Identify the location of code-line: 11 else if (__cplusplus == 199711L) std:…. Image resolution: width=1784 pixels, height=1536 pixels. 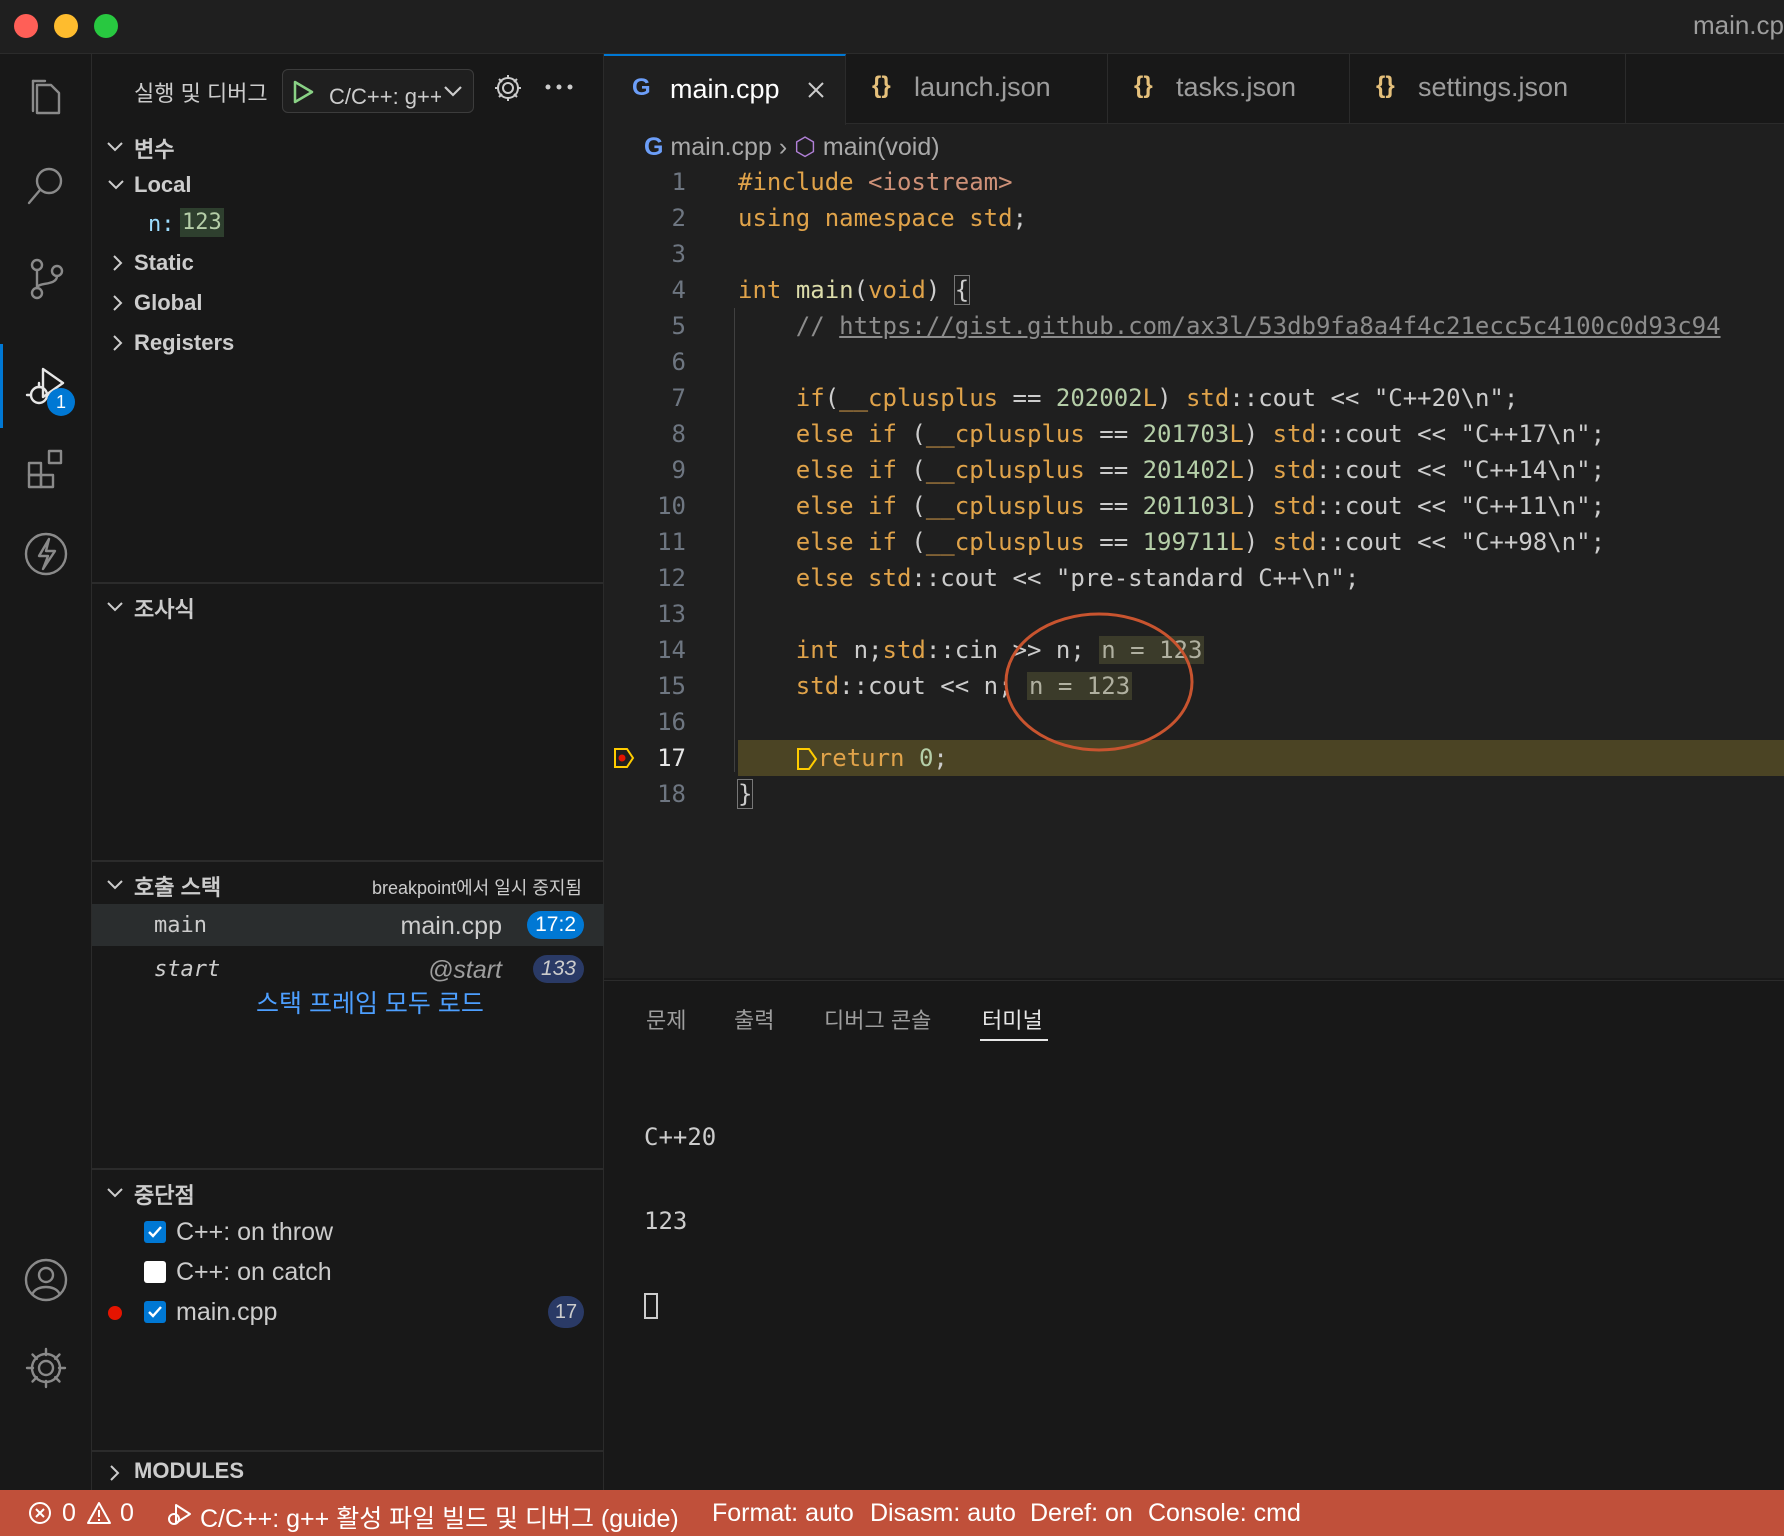
(1194, 542).